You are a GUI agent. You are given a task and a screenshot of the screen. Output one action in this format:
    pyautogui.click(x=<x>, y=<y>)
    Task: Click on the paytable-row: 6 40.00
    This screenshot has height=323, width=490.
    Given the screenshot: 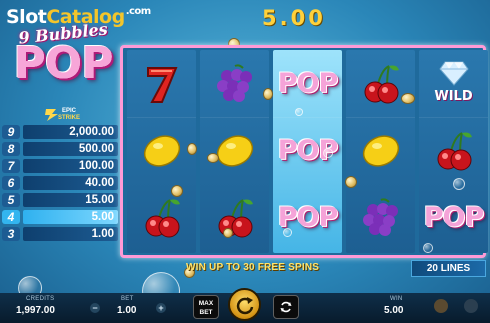 What is the action you would take?
    pyautogui.click(x=59, y=183)
    